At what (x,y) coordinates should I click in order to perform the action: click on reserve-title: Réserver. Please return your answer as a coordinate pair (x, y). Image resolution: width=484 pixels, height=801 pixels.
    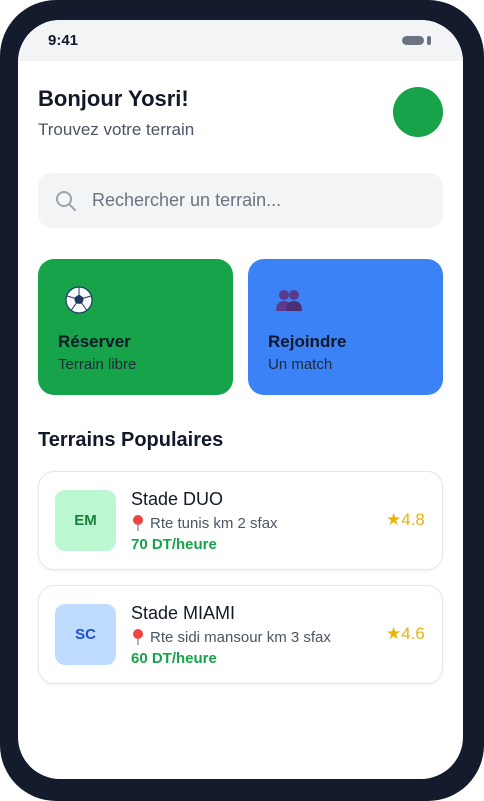
    Looking at the image, I should click on (94, 341).